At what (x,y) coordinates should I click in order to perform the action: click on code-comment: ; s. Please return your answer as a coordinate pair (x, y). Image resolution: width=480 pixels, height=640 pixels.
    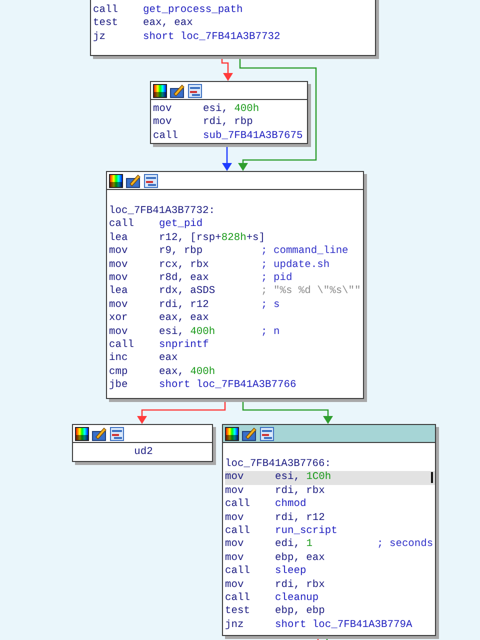
    Looking at the image, I should click on (270, 305).